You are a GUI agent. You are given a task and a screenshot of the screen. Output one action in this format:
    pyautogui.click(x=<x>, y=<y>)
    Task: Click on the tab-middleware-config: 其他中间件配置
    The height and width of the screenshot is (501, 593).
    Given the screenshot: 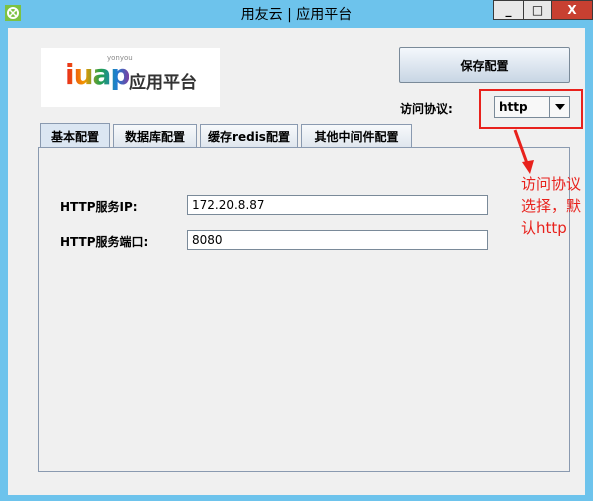 What is the action you would take?
    pyautogui.click(x=356, y=135)
    